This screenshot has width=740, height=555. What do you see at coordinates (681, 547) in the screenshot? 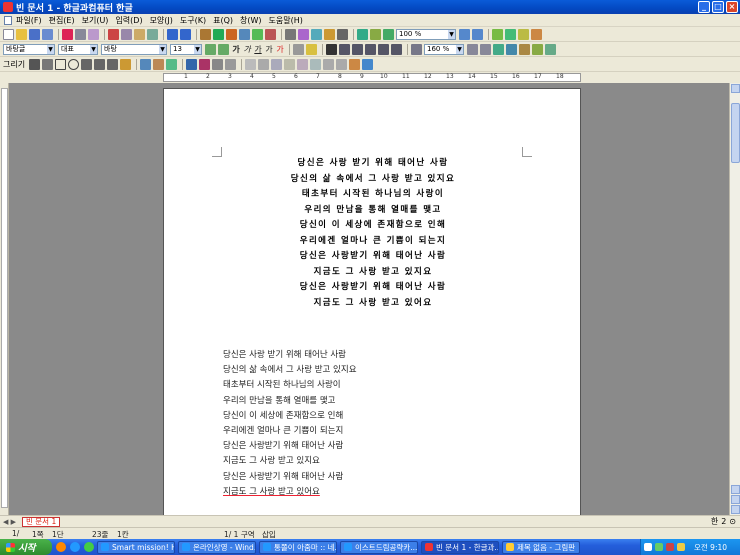
I see `volume-tray-icon` at bounding box center [681, 547].